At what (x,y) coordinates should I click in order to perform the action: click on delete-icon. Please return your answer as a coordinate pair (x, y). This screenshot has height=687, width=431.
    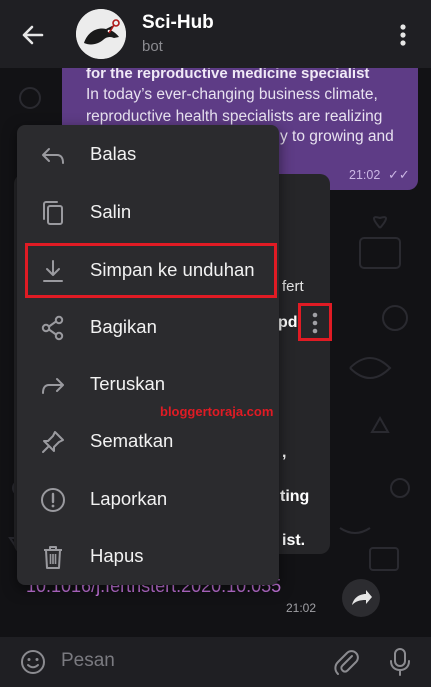
    Looking at the image, I should click on (53, 557).